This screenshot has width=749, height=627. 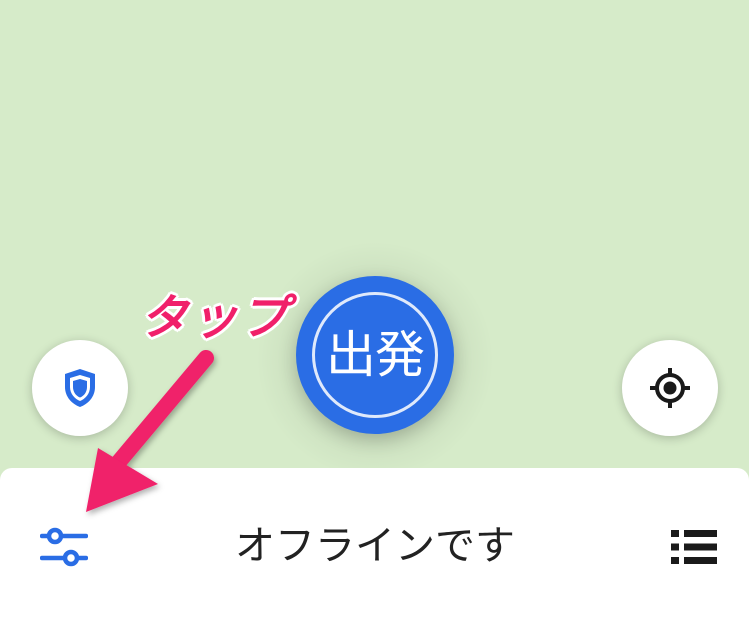 I want to click on safety-button, so click(x=80, y=388).